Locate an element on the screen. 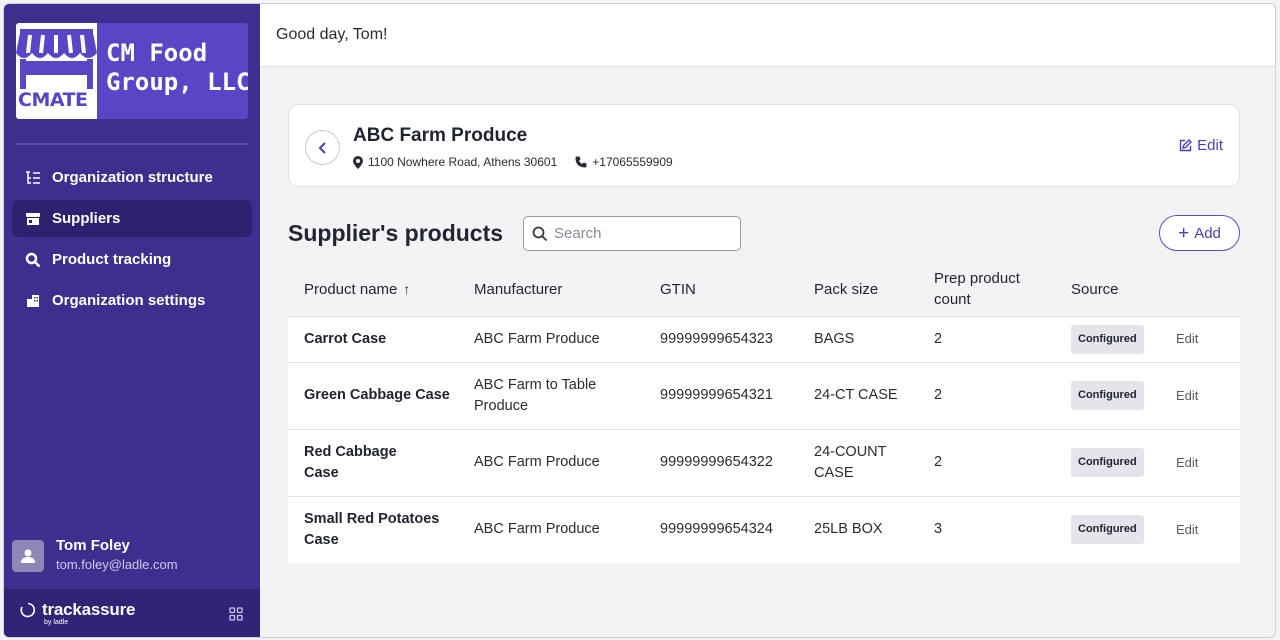 This screenshot has width=1280, height=640. user-profile: Tom Foley tom.foley@ladle.com is located at coordinates (132, 556).